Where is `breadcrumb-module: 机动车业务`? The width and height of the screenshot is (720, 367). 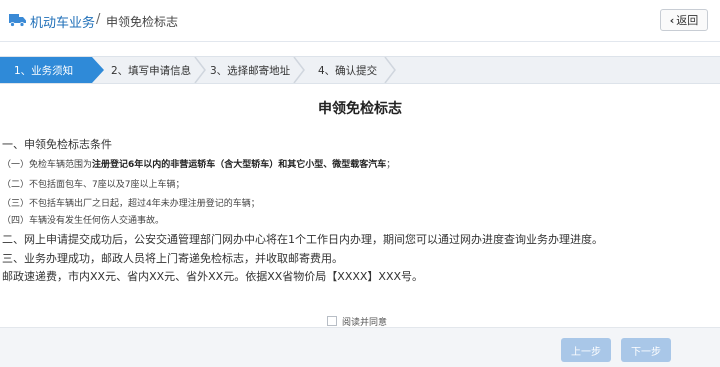
breadcrumb-module: 机动车业务 is located at coordinates (62, 21).